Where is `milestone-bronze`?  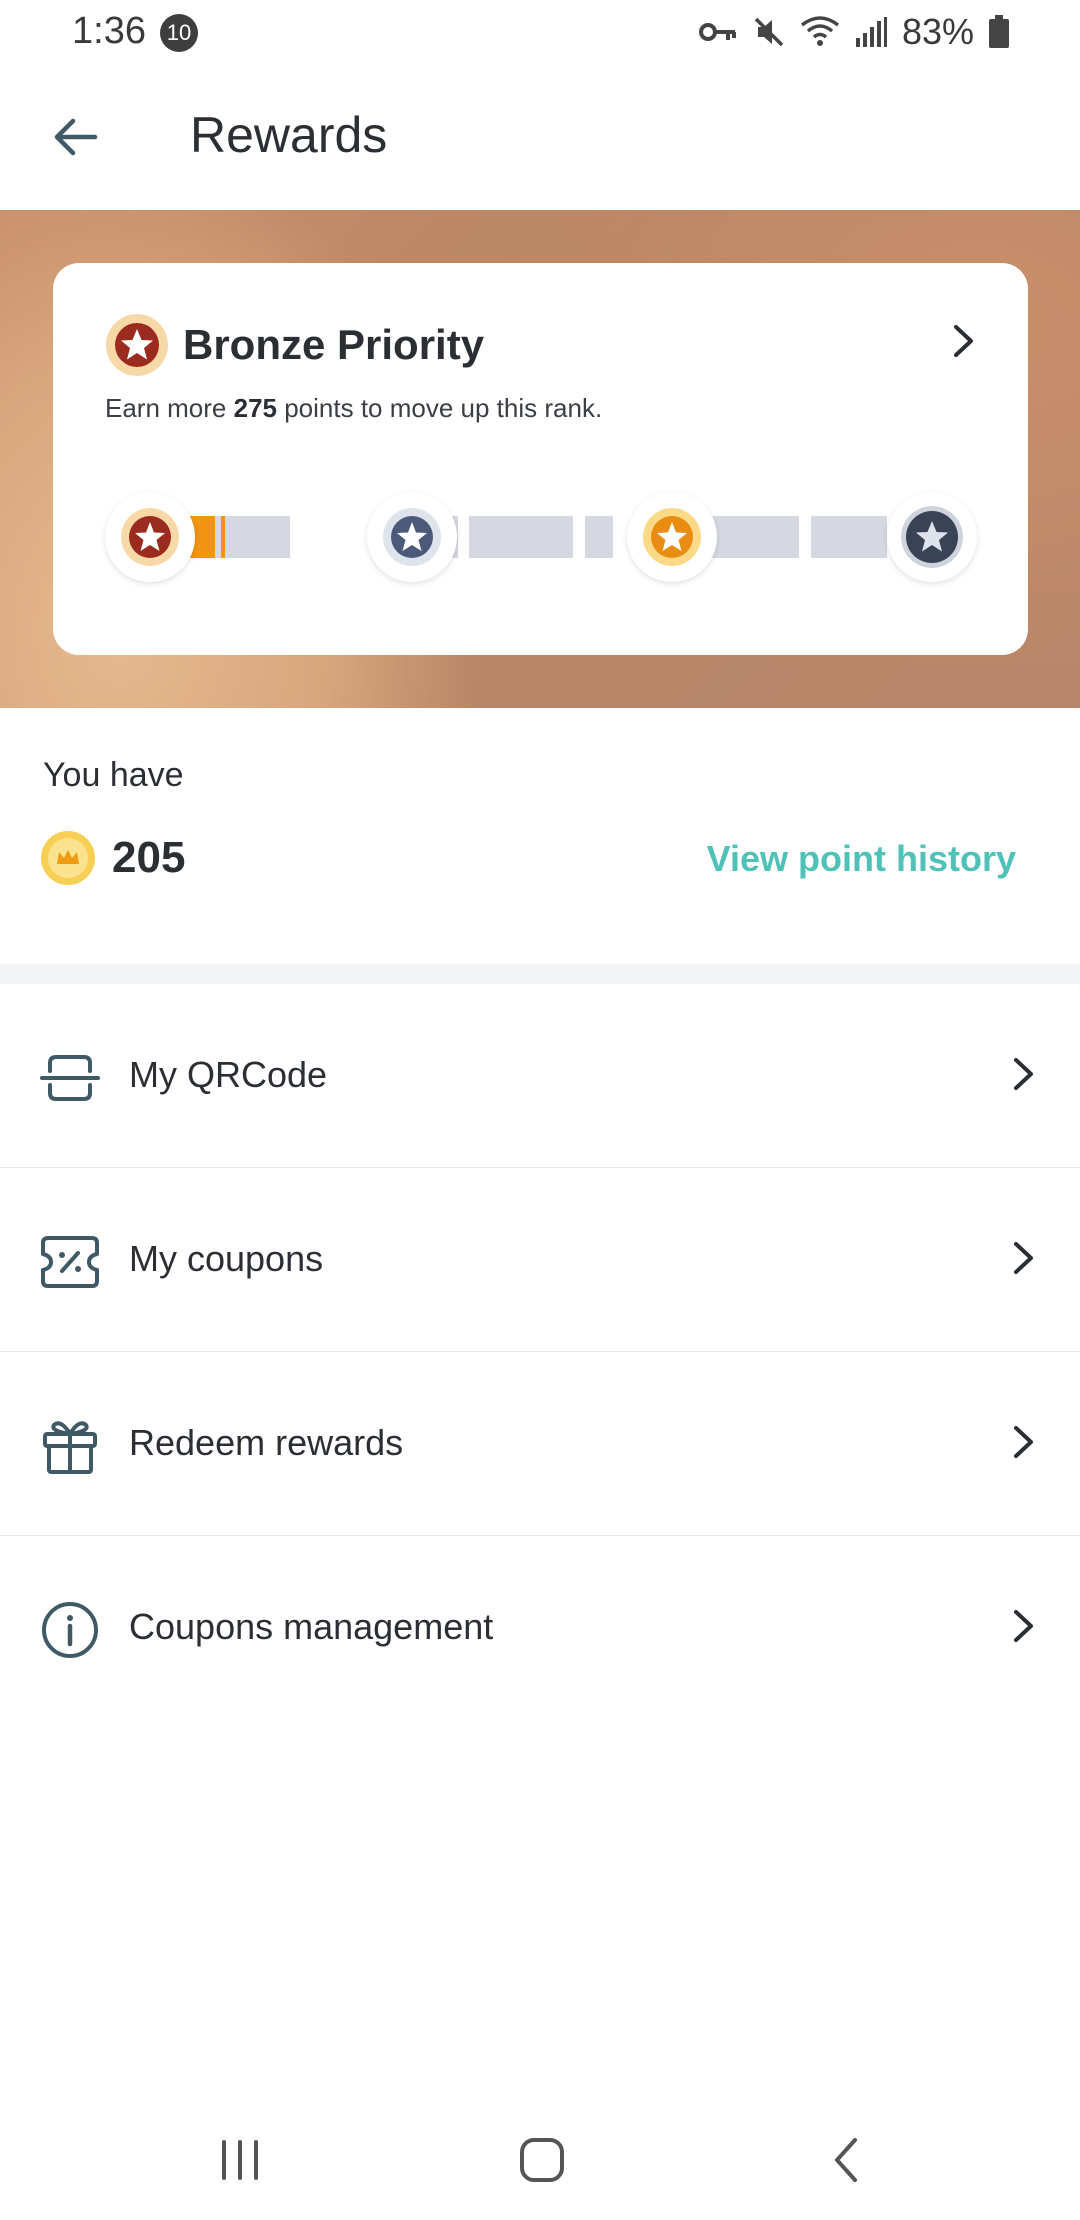 milestone-bronze is located at coordinates (150, 537).